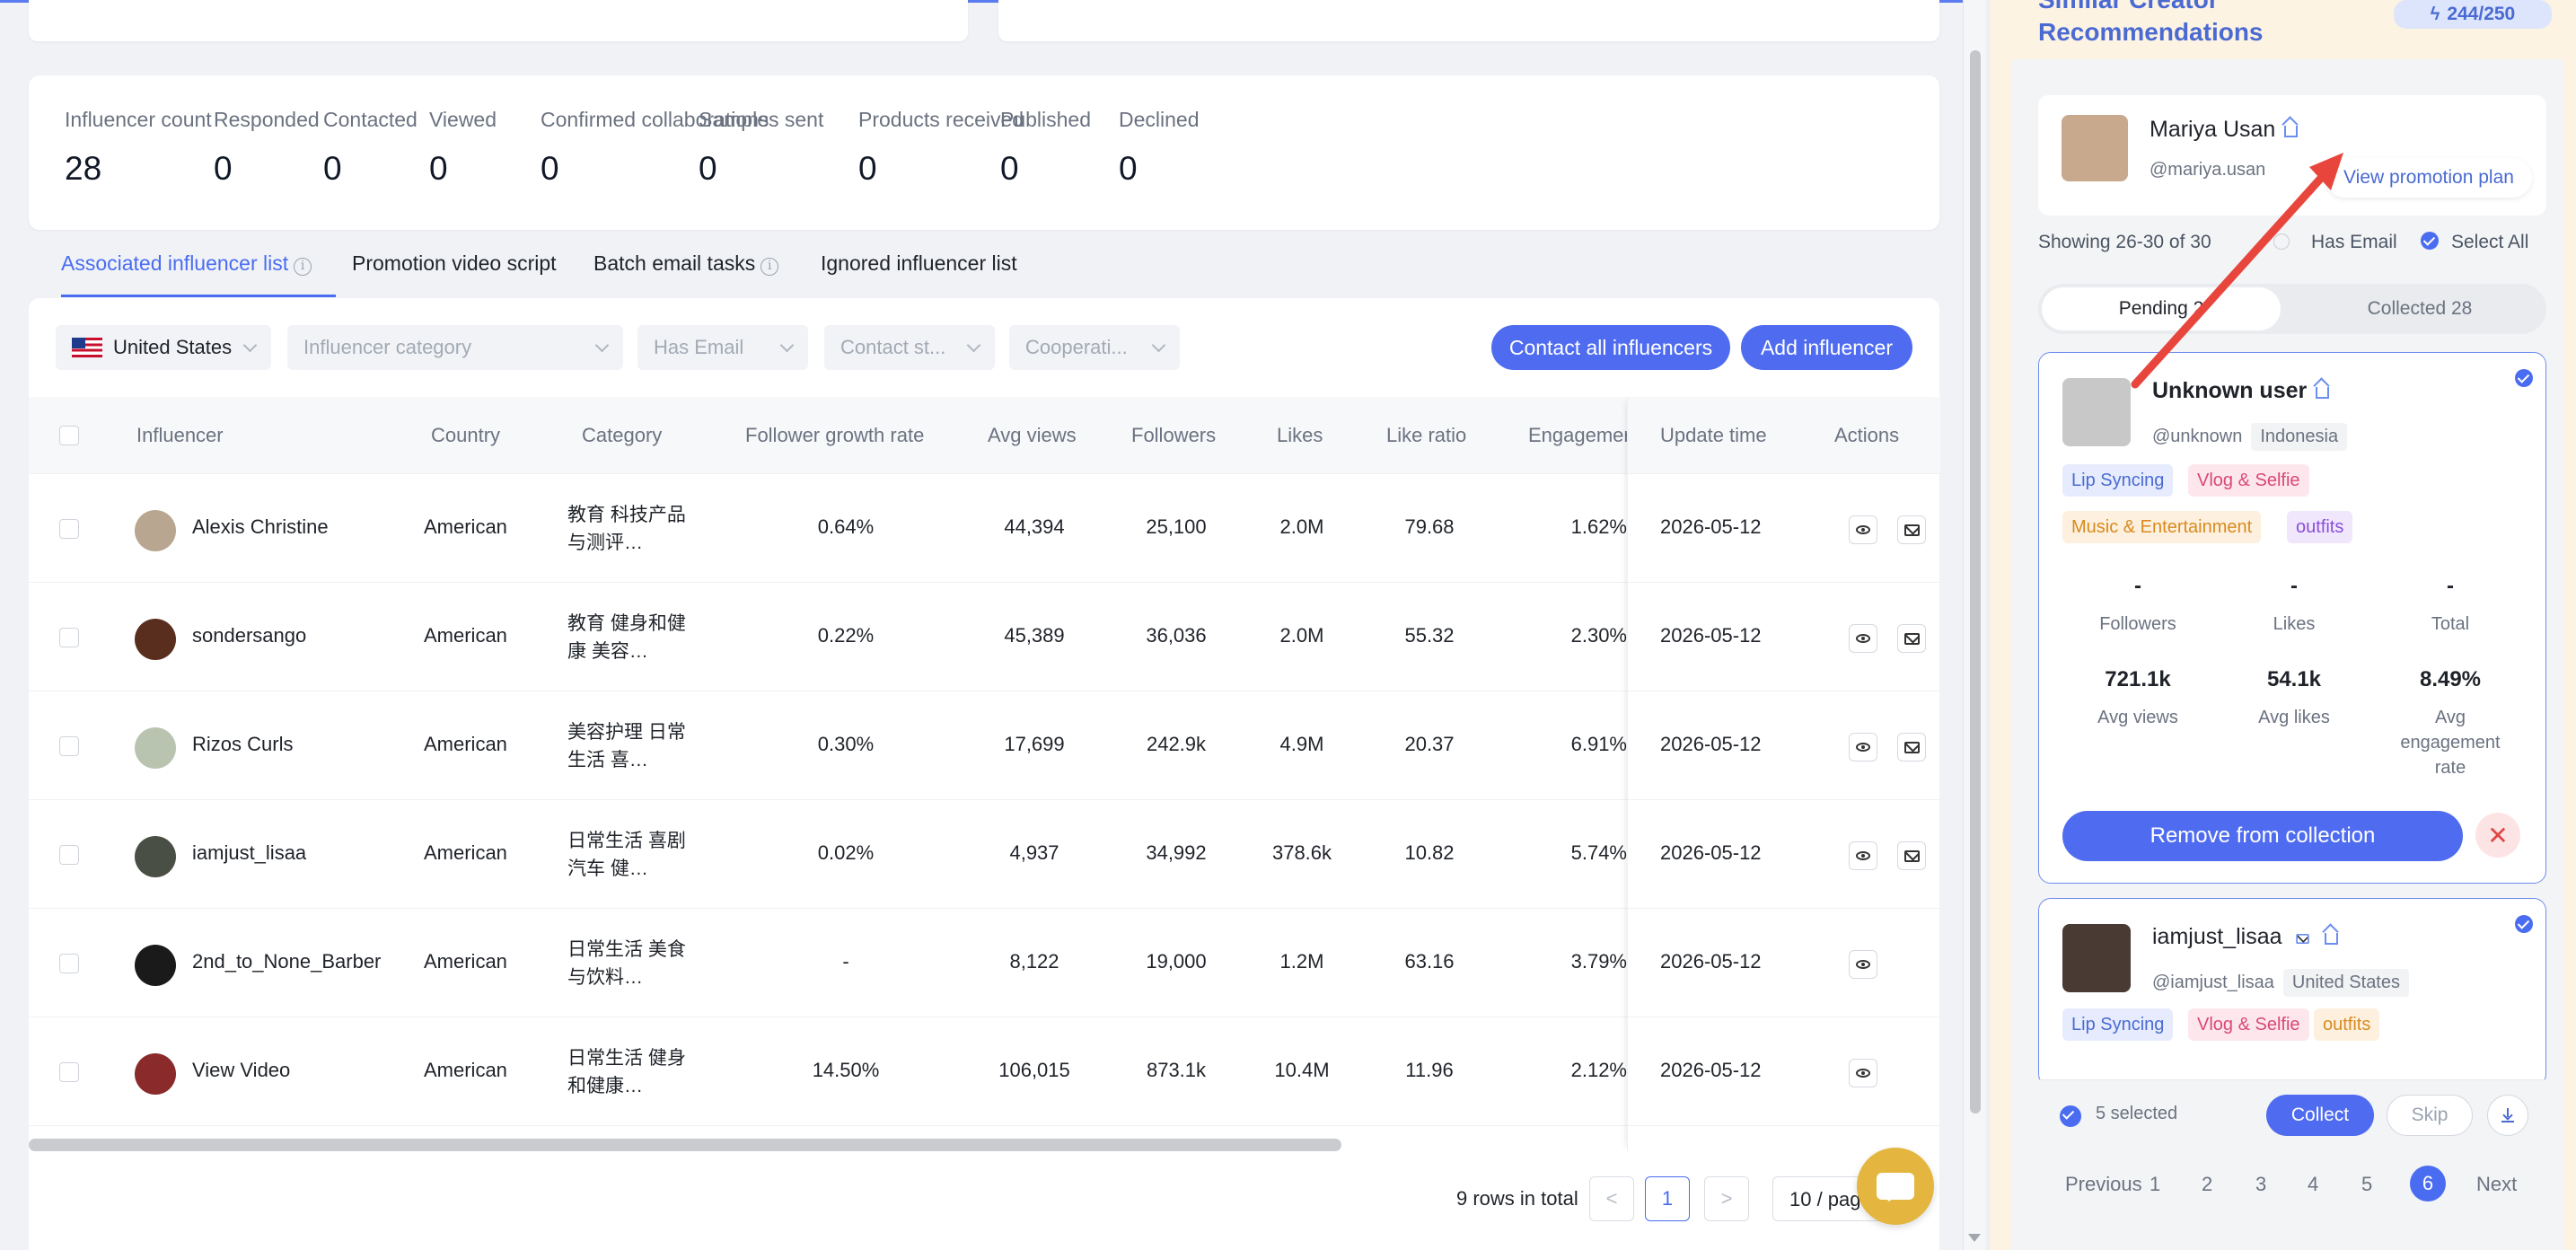  Describe the element at coordinates (1173, 435) in the screenshot. I see `col-followers: Followers` at that location.